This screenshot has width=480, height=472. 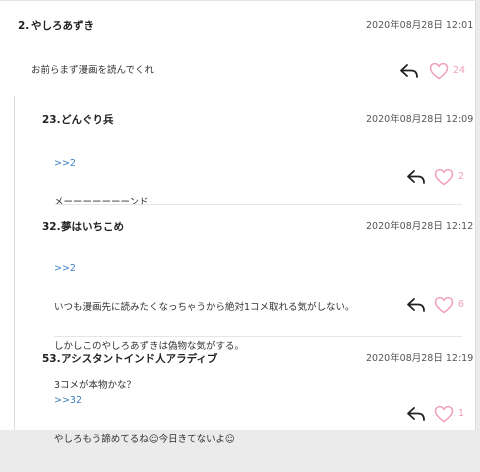 I want to click on comment-body: >>32 やしろもう諦めてるね☺今日きてないよ☺, so click(x=144, y=420).